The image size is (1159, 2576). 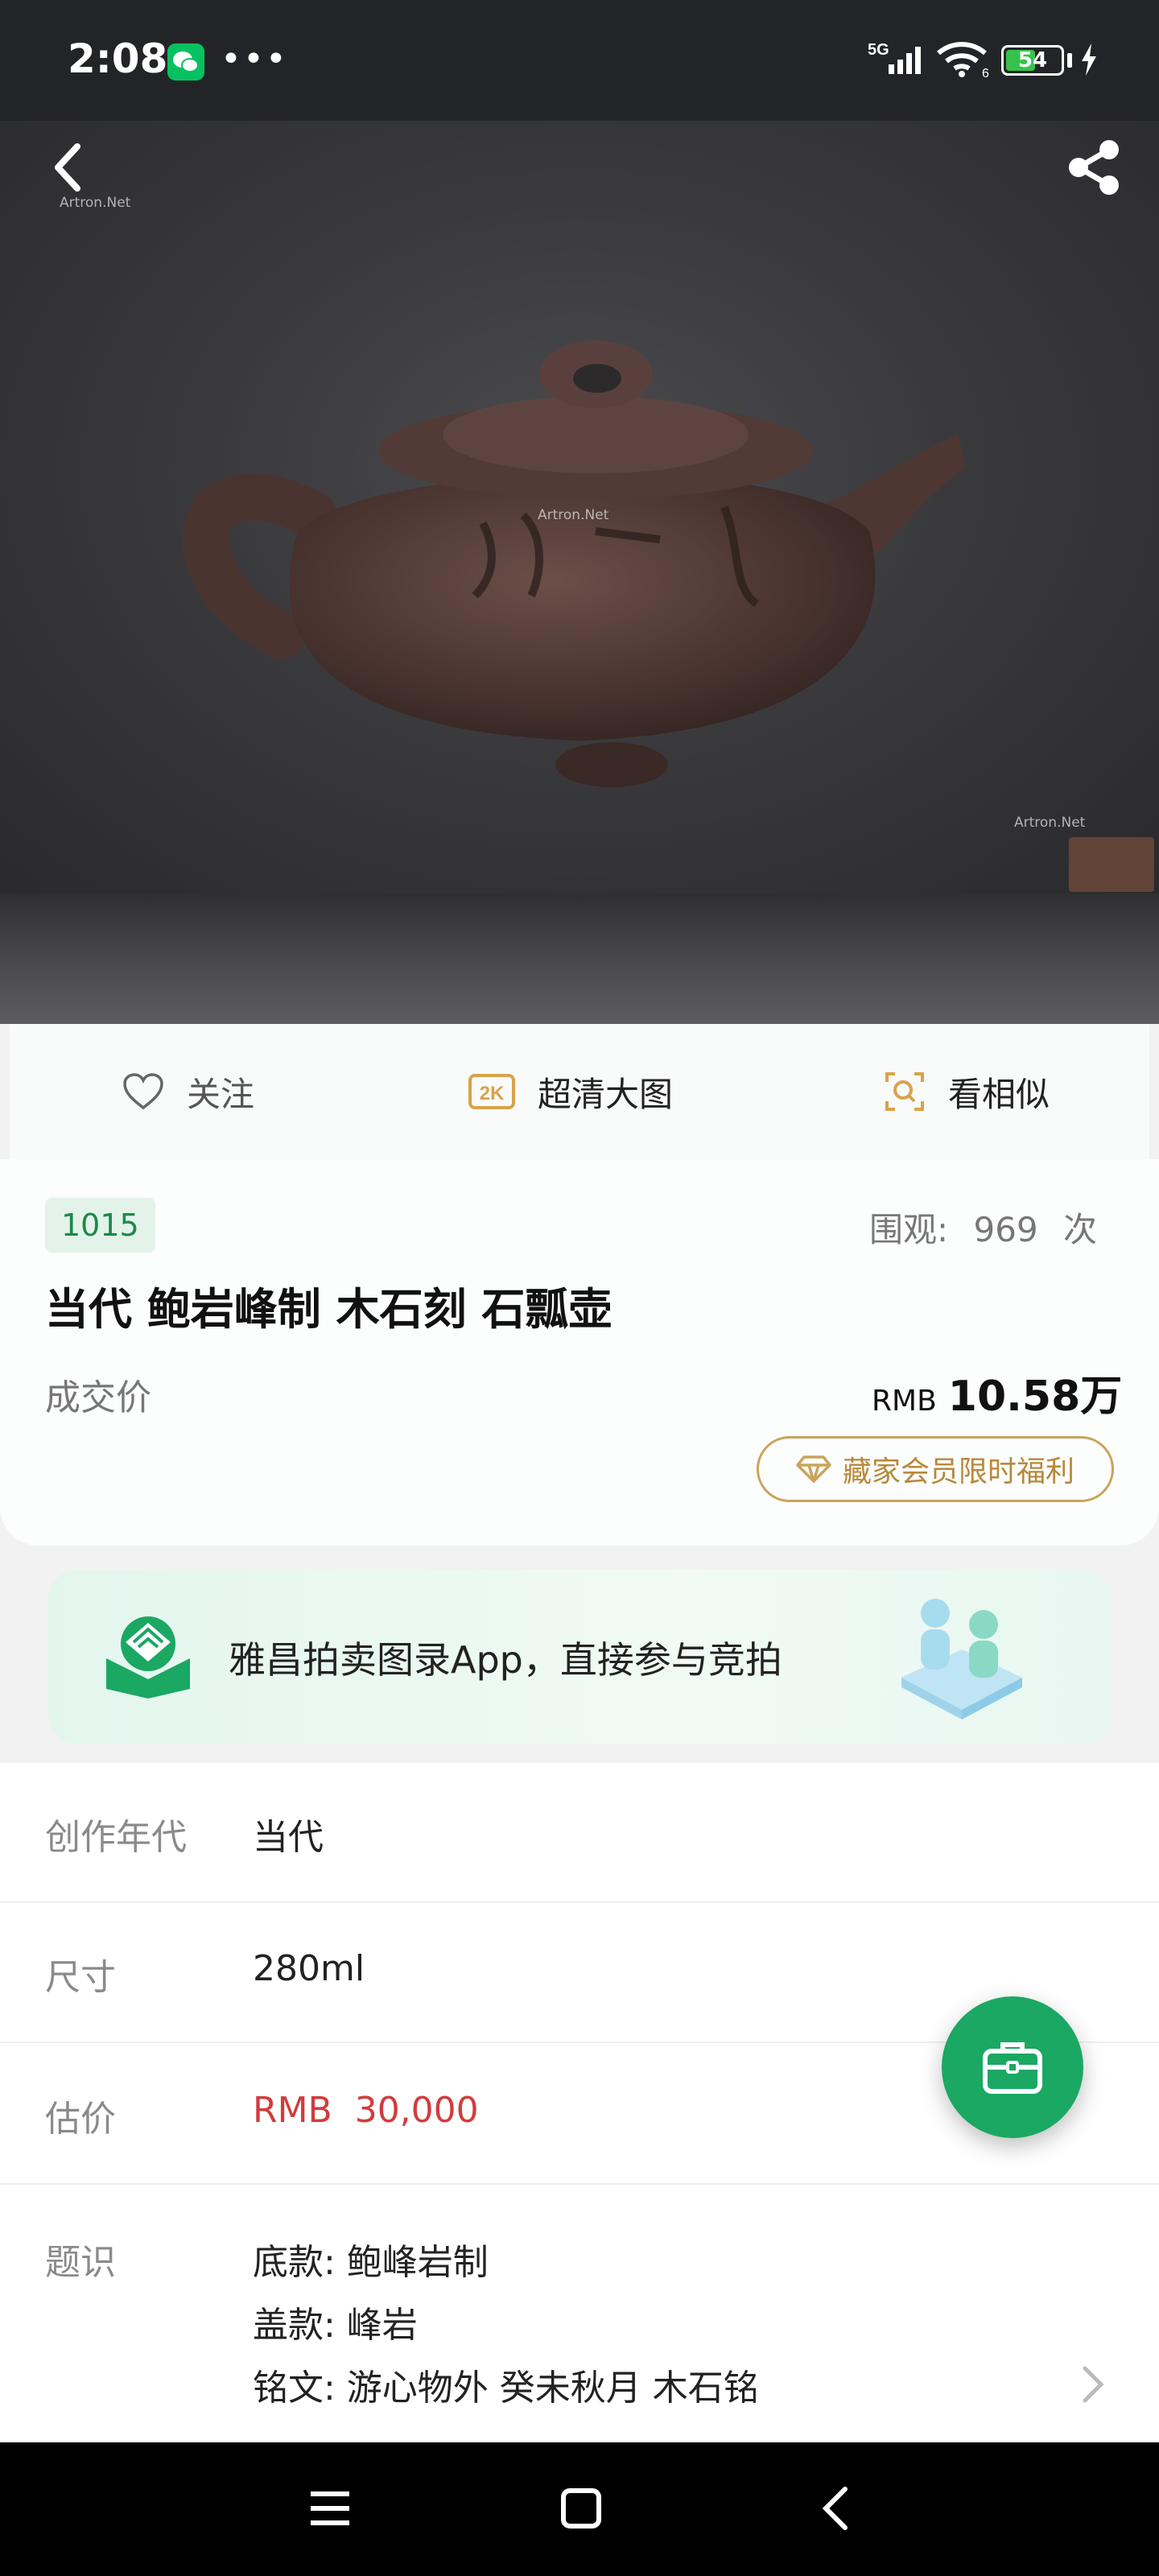 What do you see at coordinates (1005, 1229) in the screenshot?
I see `views-count: 969` at bounding box center [1005, 1229].